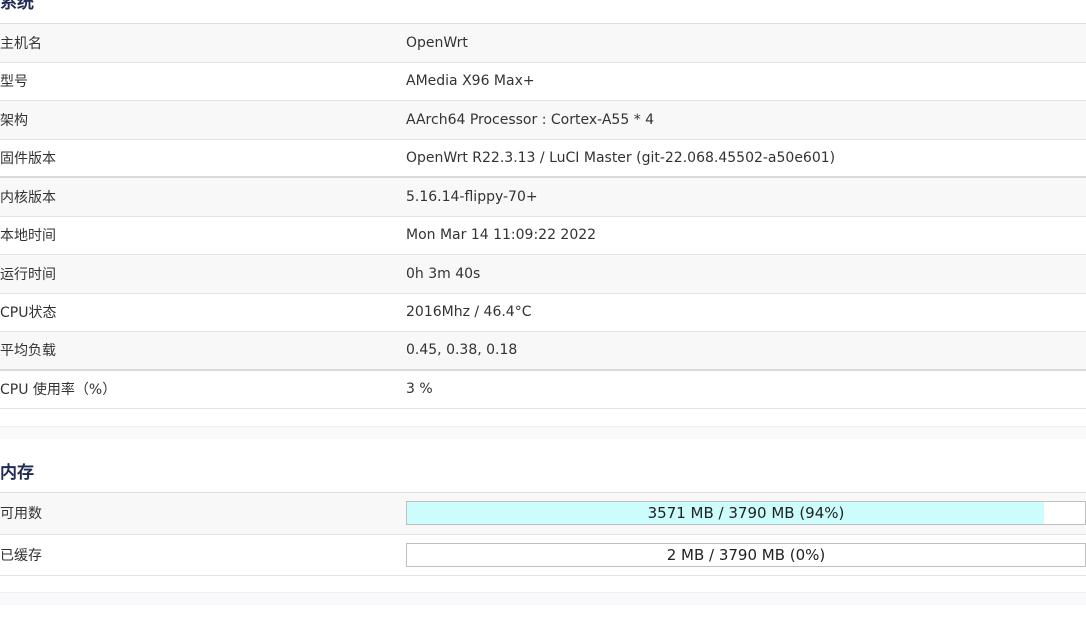  I want to click on system-row-cpu-status: CPU状态 2016Mhz / 46.4°C, so click(543, 312).